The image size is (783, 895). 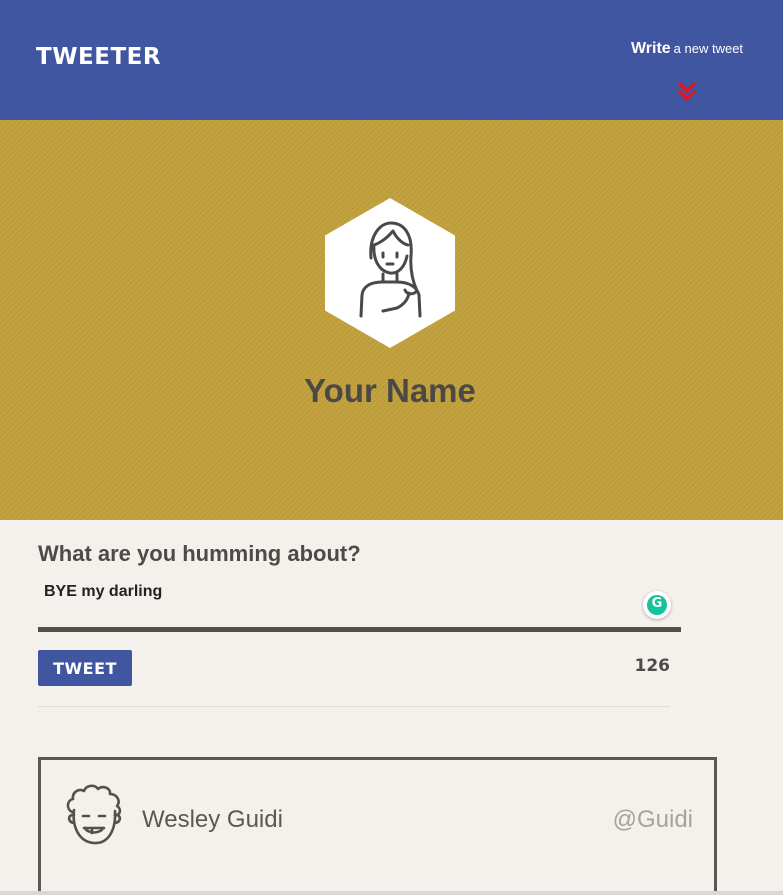 I want to click on write-tweet-toggle: Write a new tweet, so click(x=687, y=49).